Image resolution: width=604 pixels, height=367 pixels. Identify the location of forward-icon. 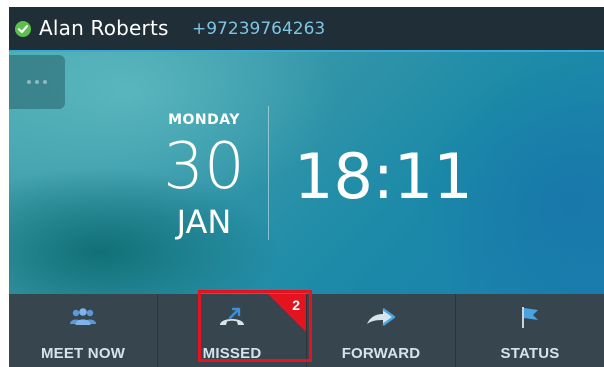
(381, 317).